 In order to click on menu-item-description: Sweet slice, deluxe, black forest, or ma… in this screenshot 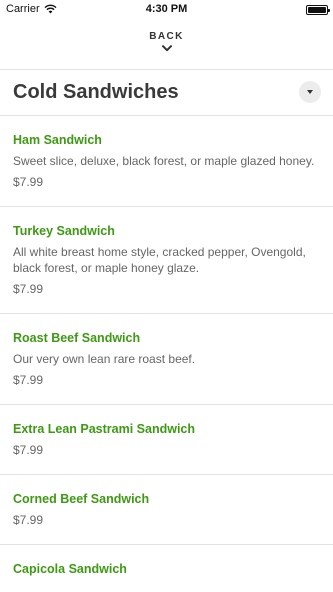, I will do `click(164, 161)`.